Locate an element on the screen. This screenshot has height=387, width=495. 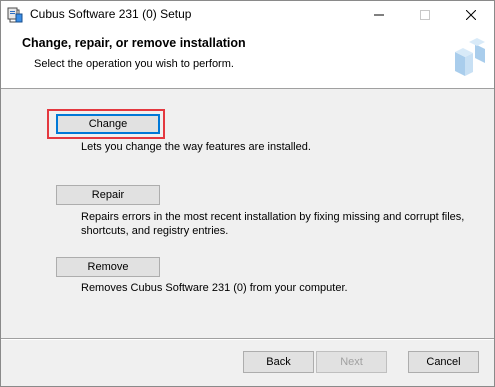
minimize-icon is located at coordinates (379, 16).